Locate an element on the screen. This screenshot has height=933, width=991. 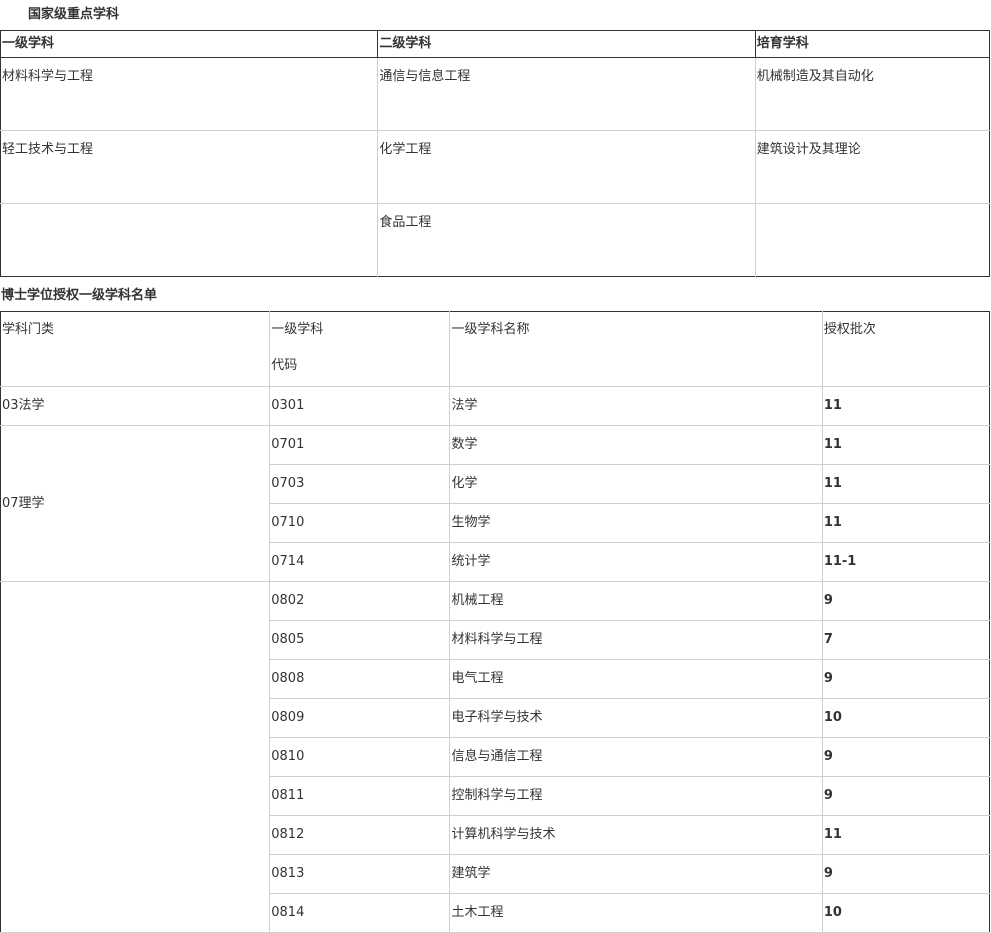
table-cell: 机械制造及其自动化 is located at coordinates (872, 94).